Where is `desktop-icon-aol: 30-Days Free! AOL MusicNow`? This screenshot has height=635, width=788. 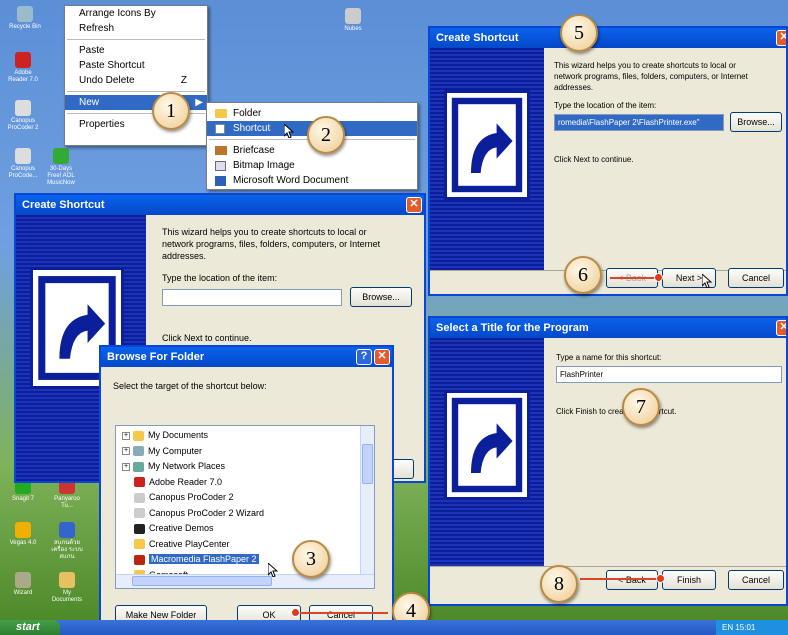
desktop-icon-aol: 30-Days Free! AOL MusicNow is located at coordinates (61, 167).